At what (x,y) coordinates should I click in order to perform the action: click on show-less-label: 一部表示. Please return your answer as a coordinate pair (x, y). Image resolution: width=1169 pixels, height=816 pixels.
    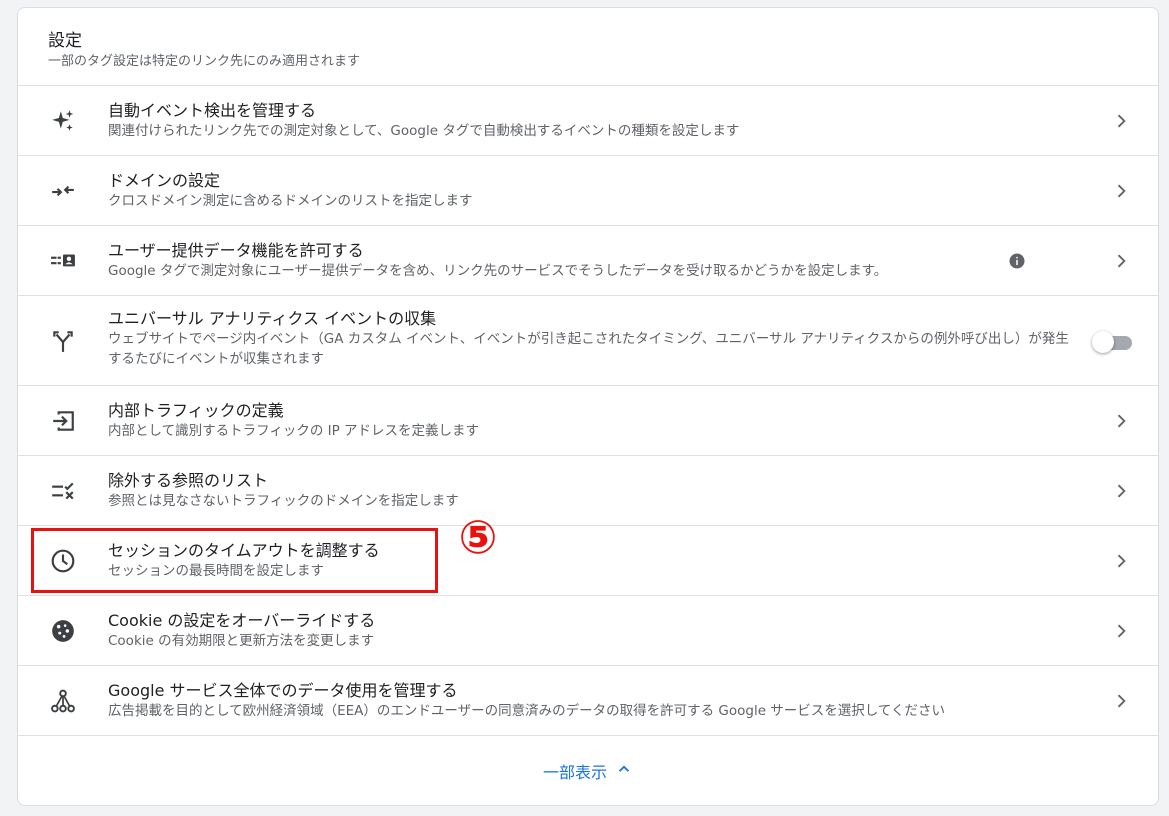
    Looking at the image, I should click on (574, 772).